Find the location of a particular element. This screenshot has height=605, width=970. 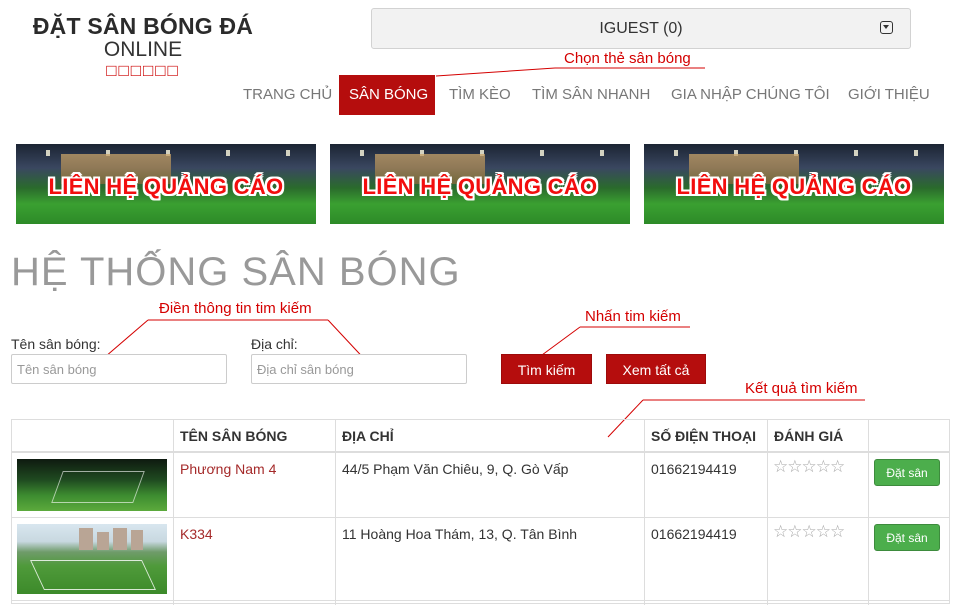

field-address: 11 Hoàng Hoa Thám, 13, Q. Tân Bình is located at coordinates (460, 534).